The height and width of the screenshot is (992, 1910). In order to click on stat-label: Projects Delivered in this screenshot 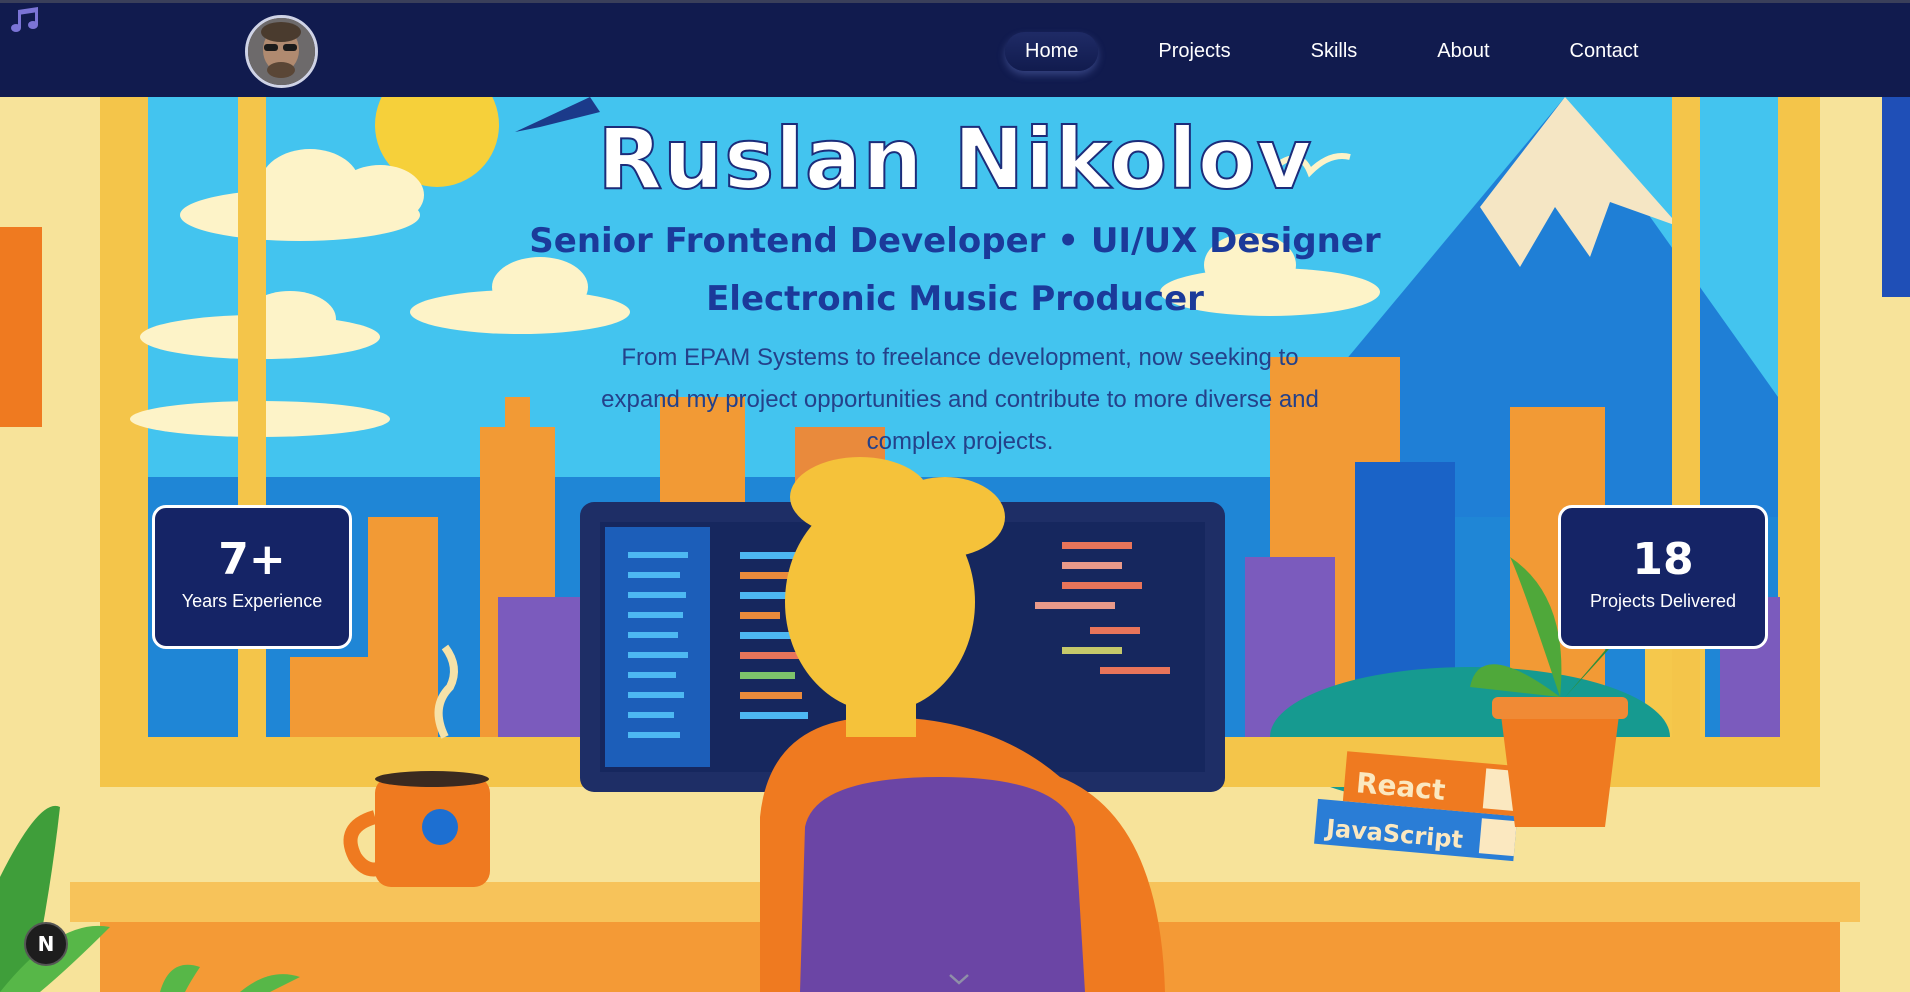, I will do `click(1663, 601)`.